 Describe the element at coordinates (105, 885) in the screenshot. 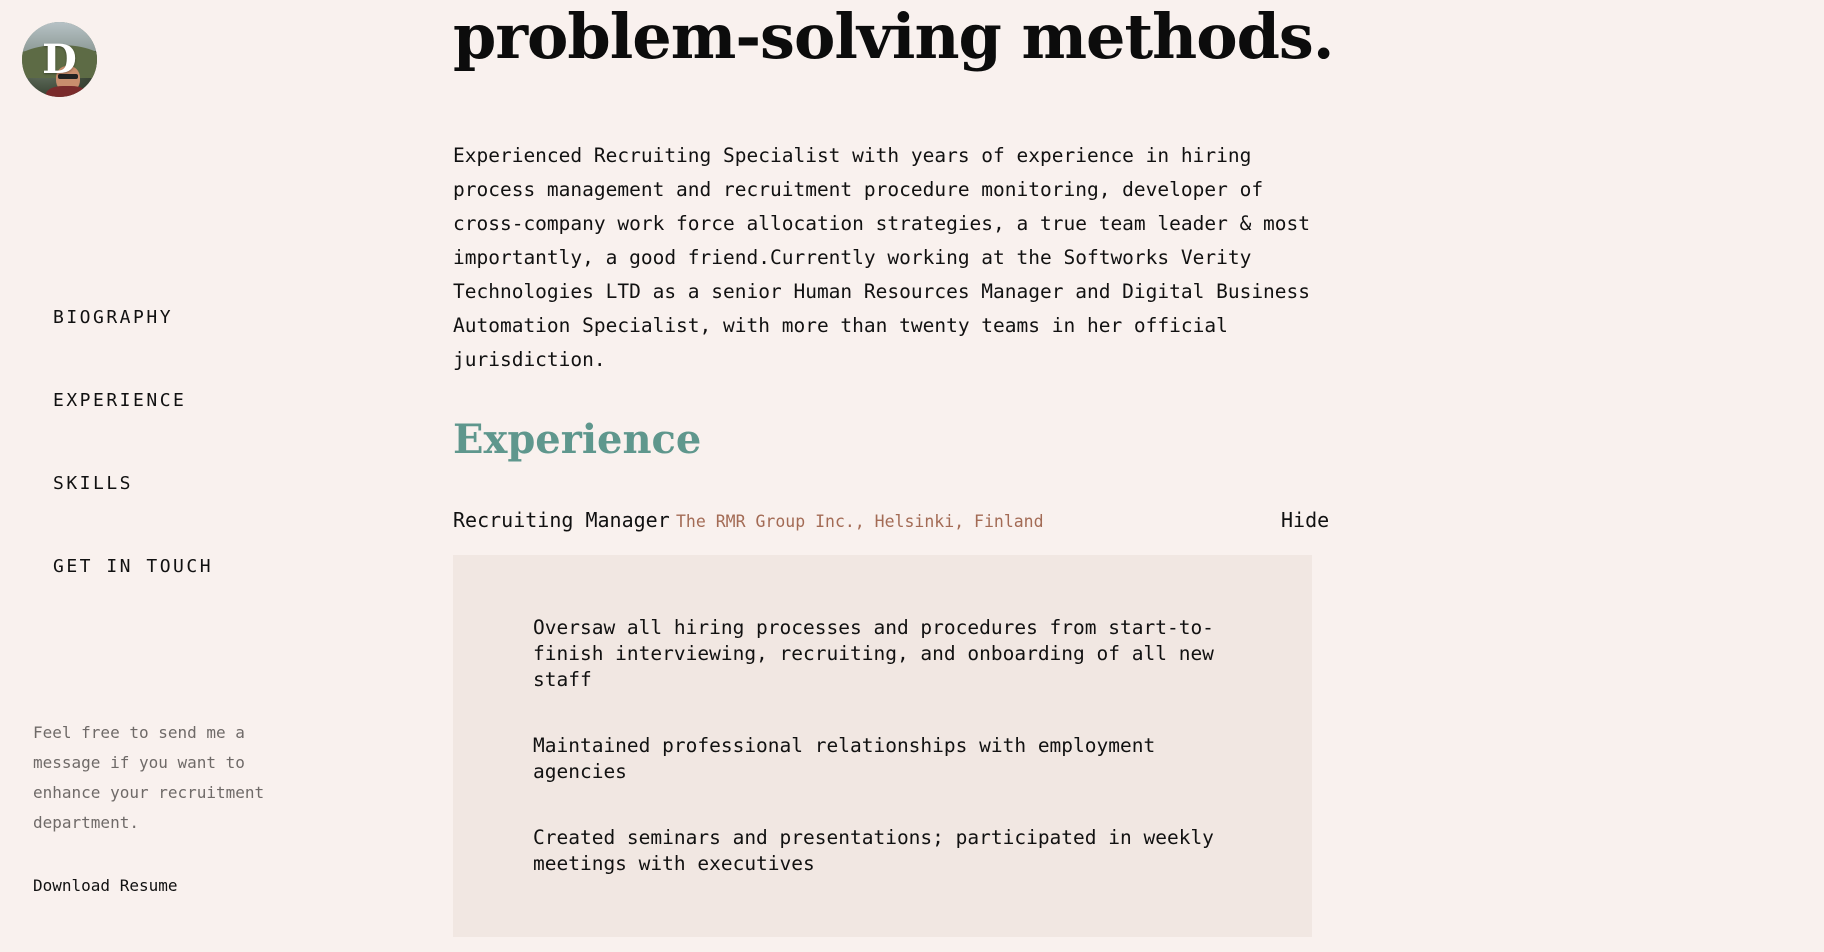

I see `download-resume-link: Download Resume` at that location.